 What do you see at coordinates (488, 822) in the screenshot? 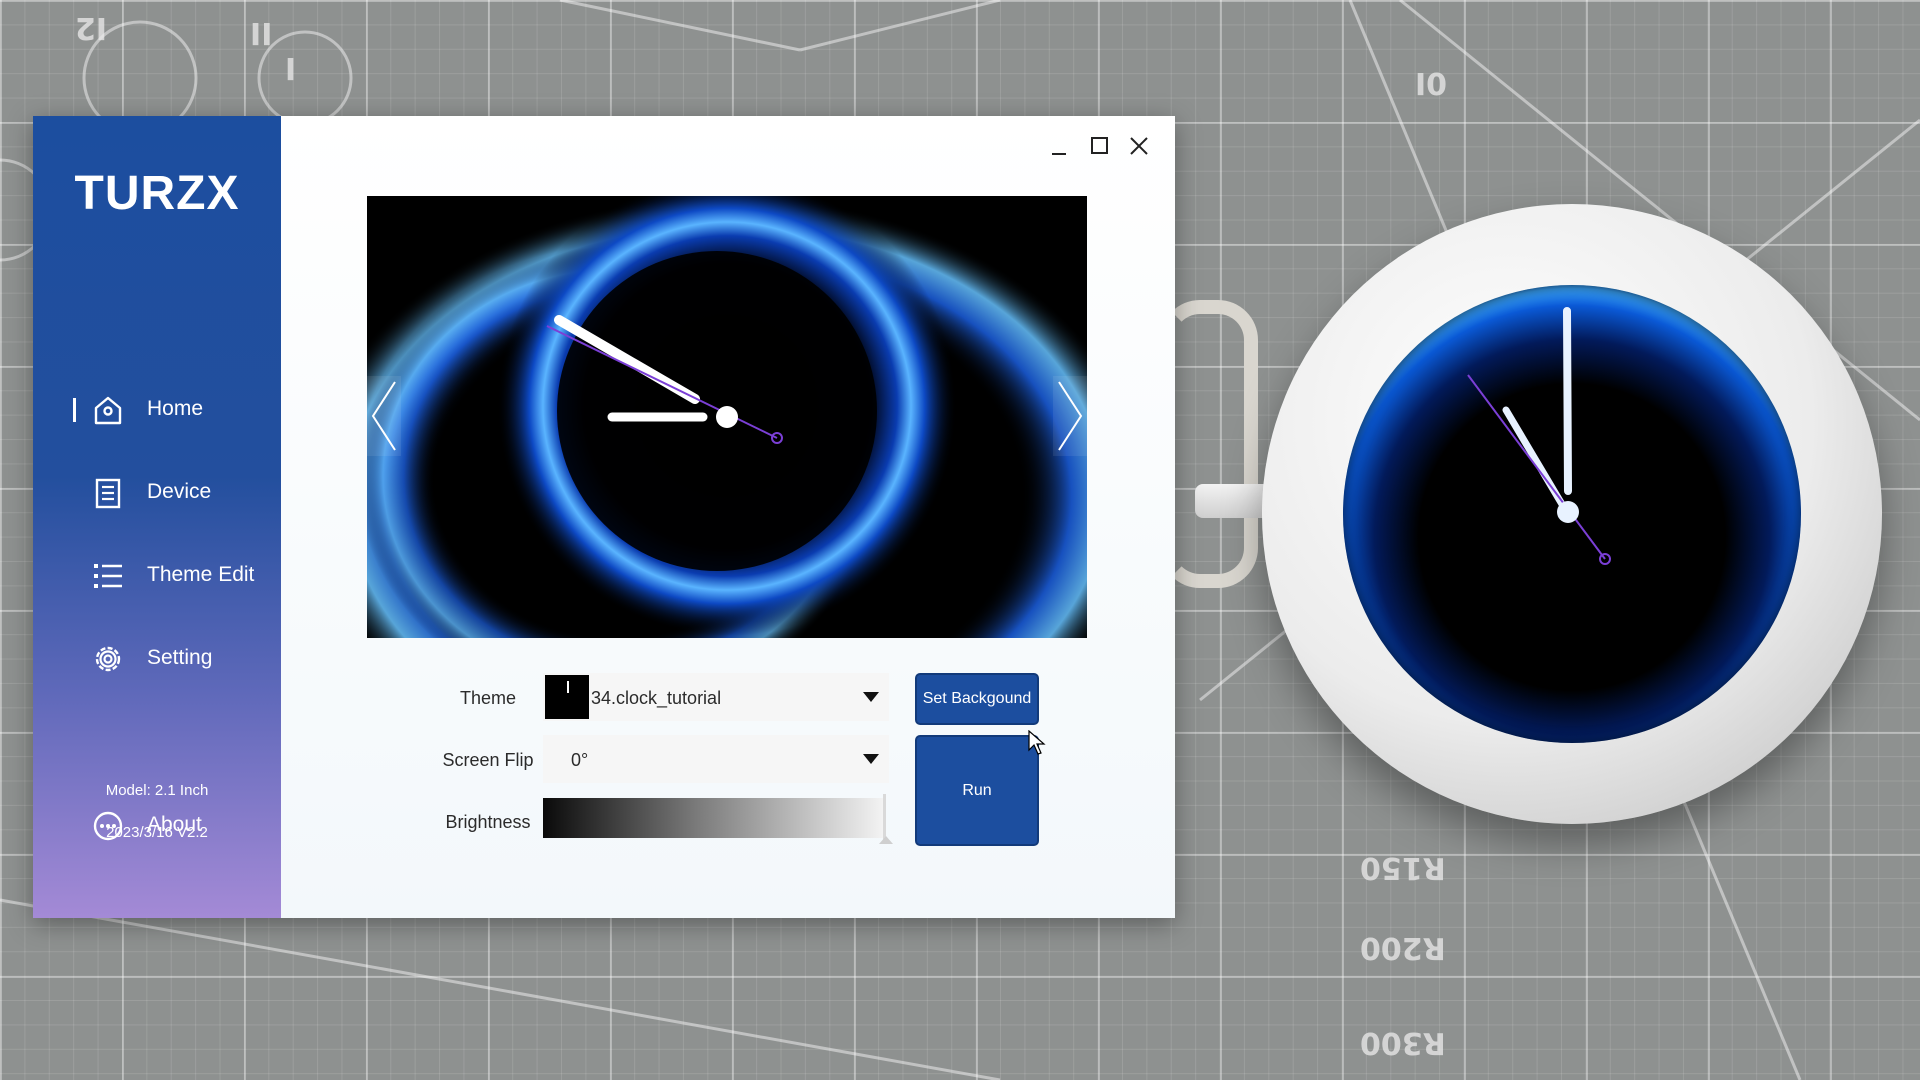
I see `brightness-label: Brightness` at bounding box center [488, 822].